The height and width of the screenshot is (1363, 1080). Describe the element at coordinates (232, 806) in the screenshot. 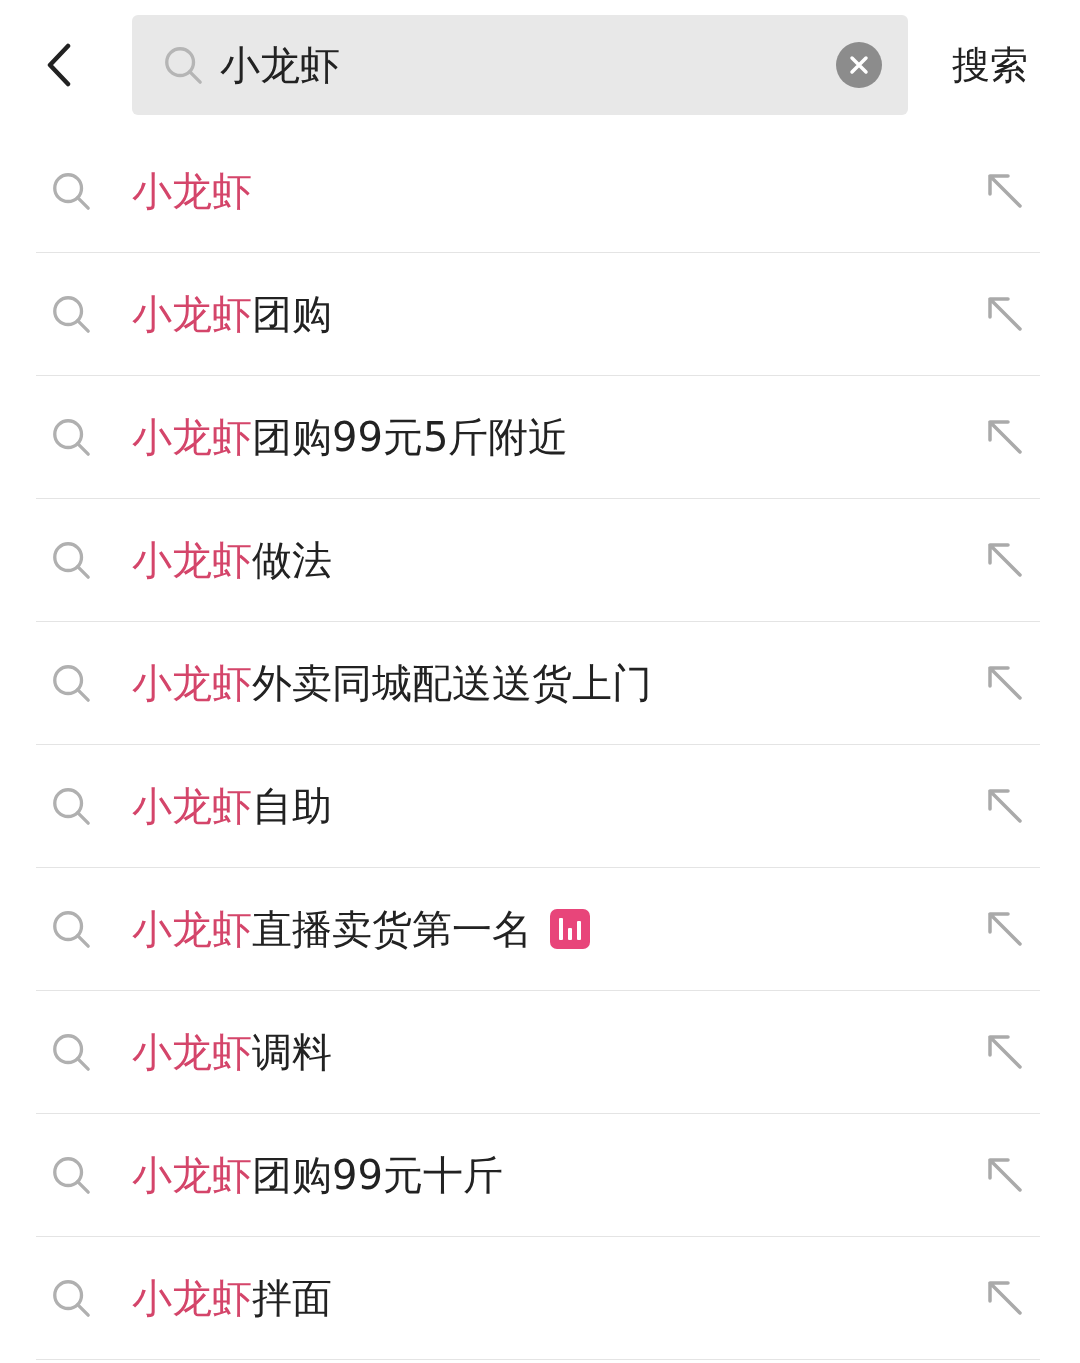

I see `suggestion-text: 小龙虾自助` at that location.